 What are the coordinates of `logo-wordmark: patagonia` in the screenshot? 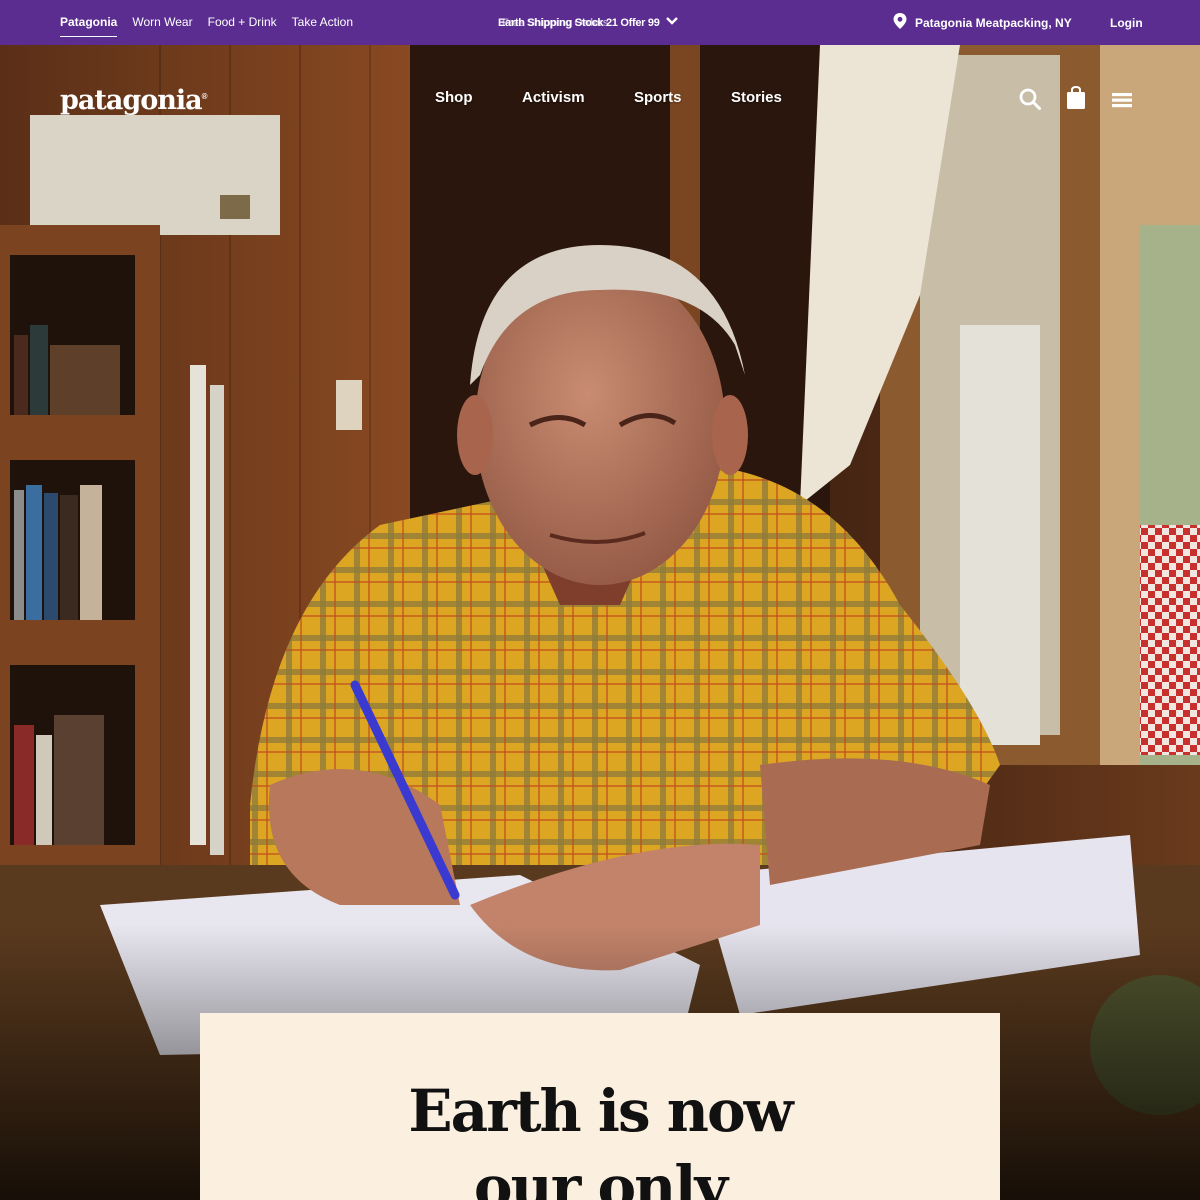 It's located at (131, 100).